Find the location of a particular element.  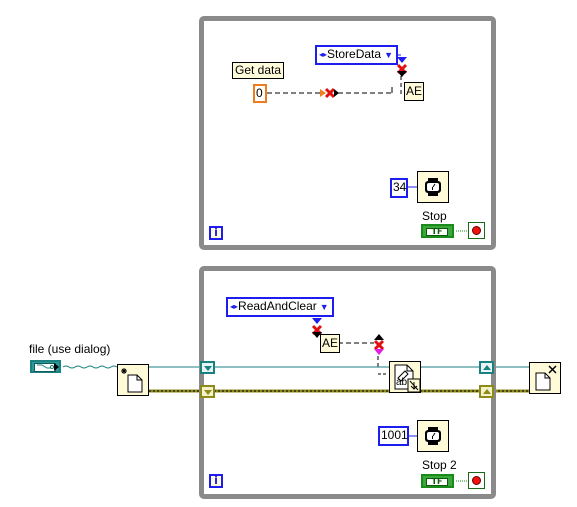

wait-ms-constant-bottom: 1001 is located at coordinates (393, 436).